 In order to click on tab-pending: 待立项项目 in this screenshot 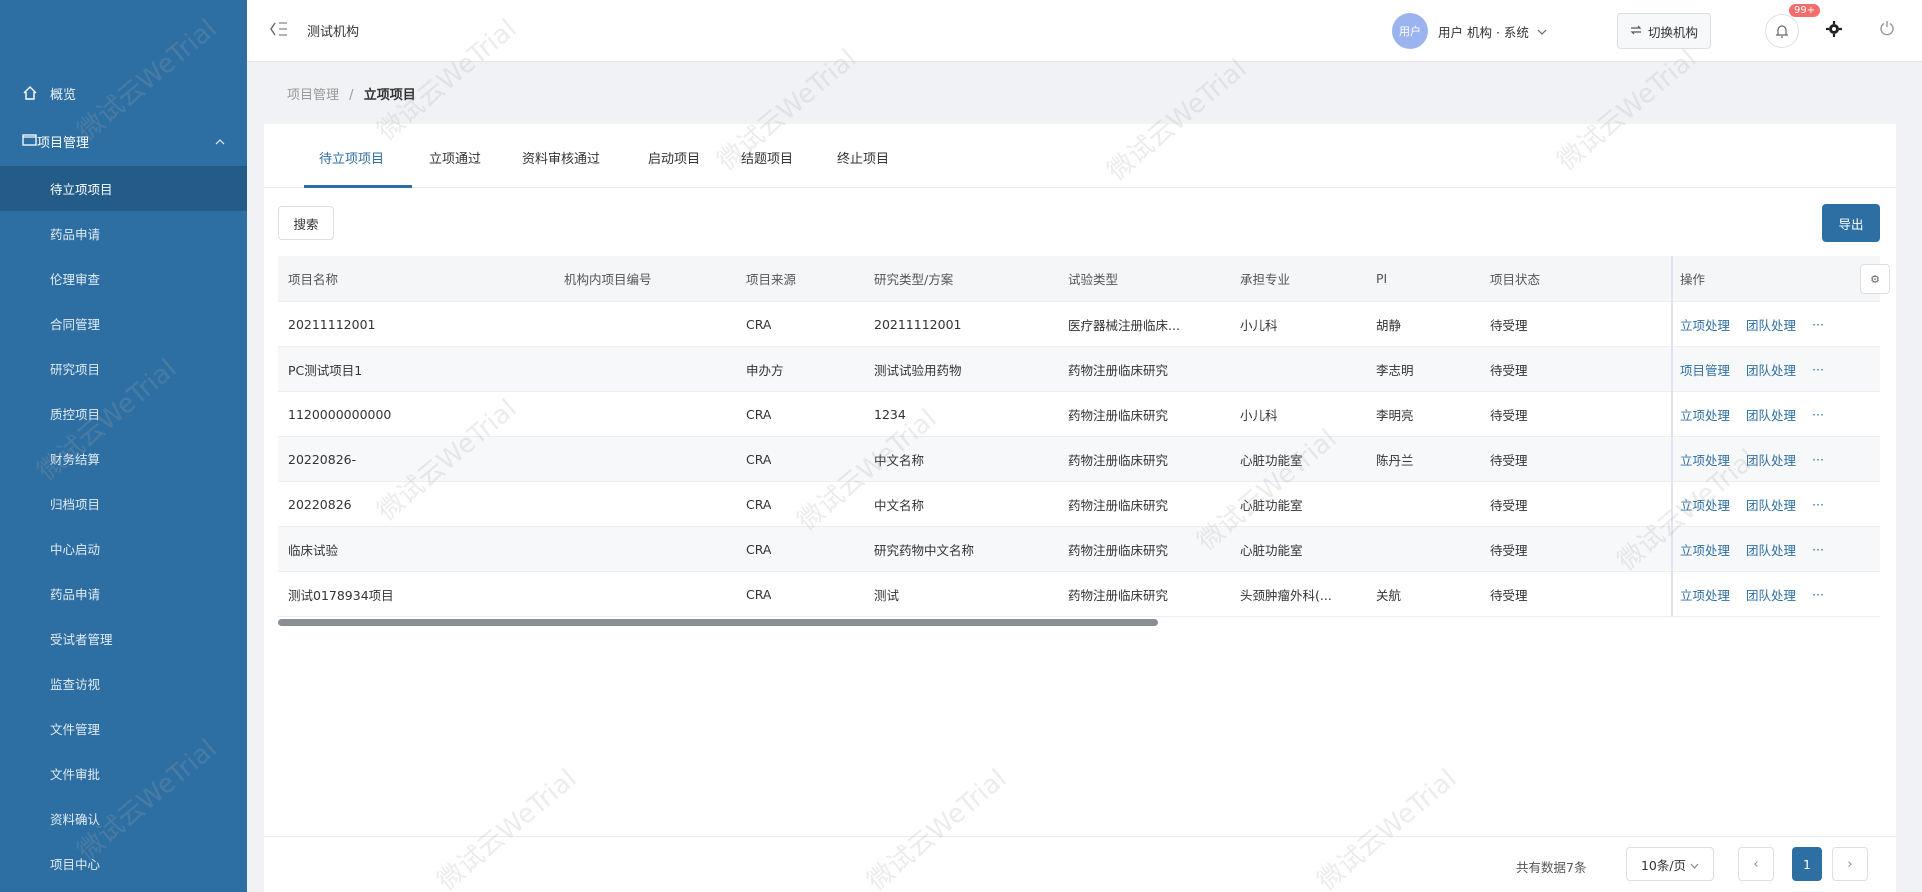, I will do `click(351, 157)`.